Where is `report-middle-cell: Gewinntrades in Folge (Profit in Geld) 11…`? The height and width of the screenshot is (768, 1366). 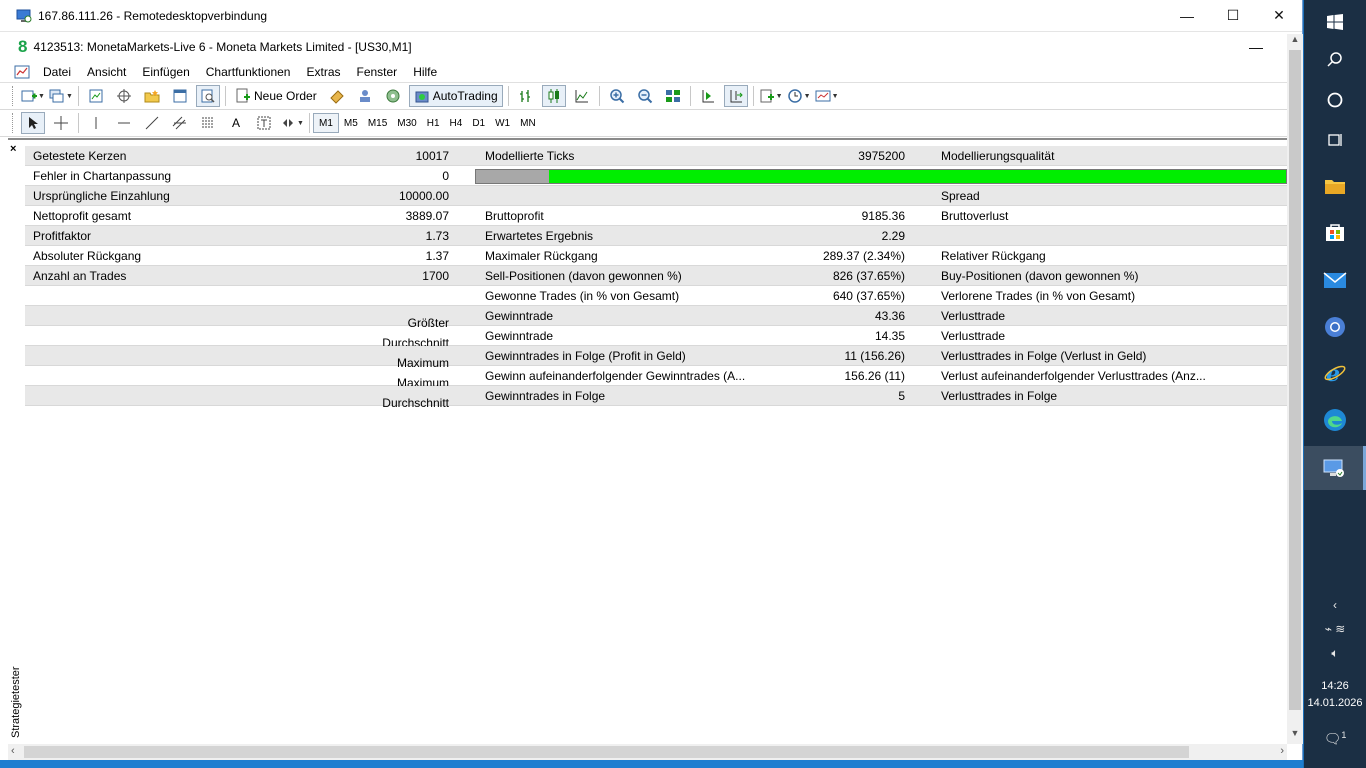 report-middle-cell: Gewinntrades in Folge (Profit in Geld) 11… is located at coordinates (705, 356).